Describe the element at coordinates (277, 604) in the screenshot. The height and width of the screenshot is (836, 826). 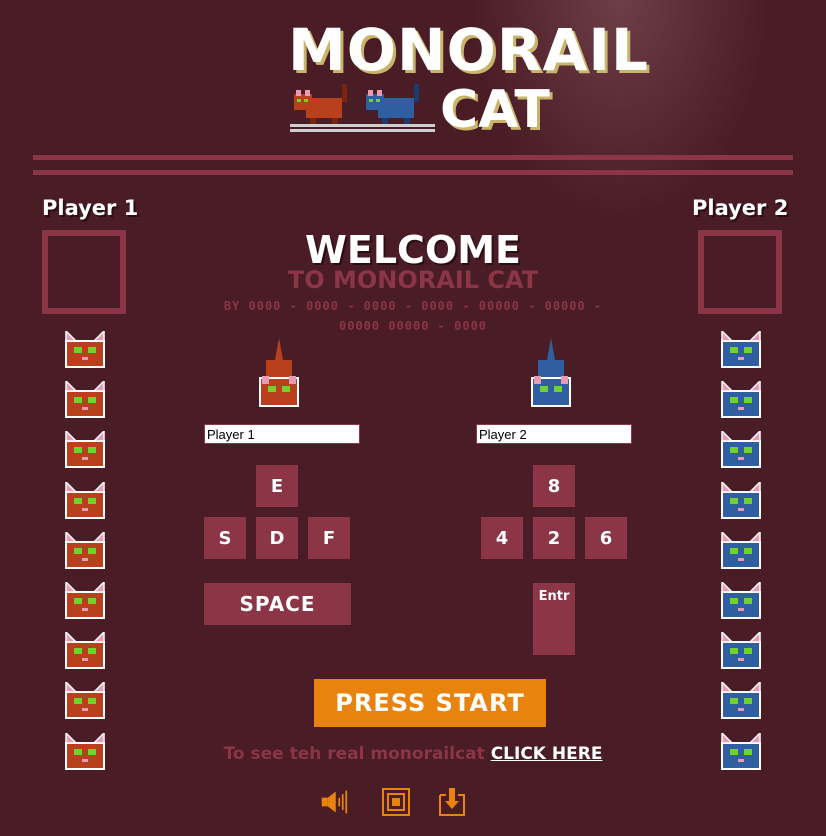
I see `p1-key-action: SPACE` at that location.